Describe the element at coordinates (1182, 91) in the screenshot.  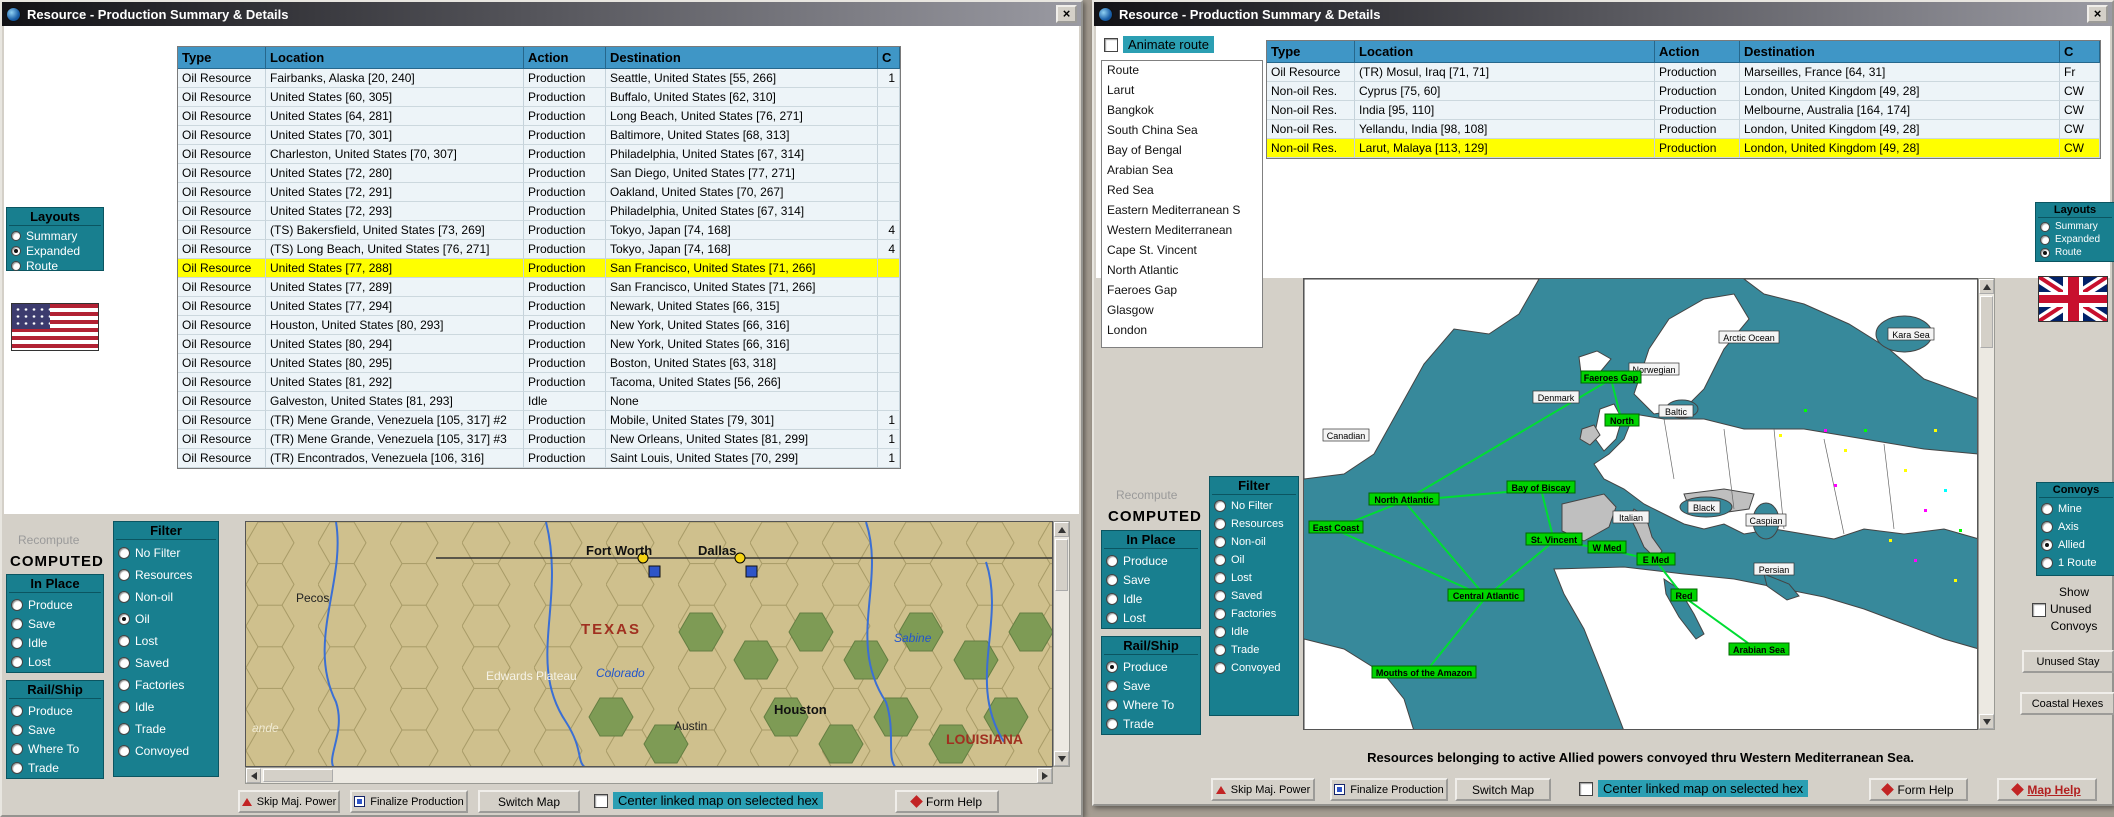
I see `route-list-item: Larut` at that location.